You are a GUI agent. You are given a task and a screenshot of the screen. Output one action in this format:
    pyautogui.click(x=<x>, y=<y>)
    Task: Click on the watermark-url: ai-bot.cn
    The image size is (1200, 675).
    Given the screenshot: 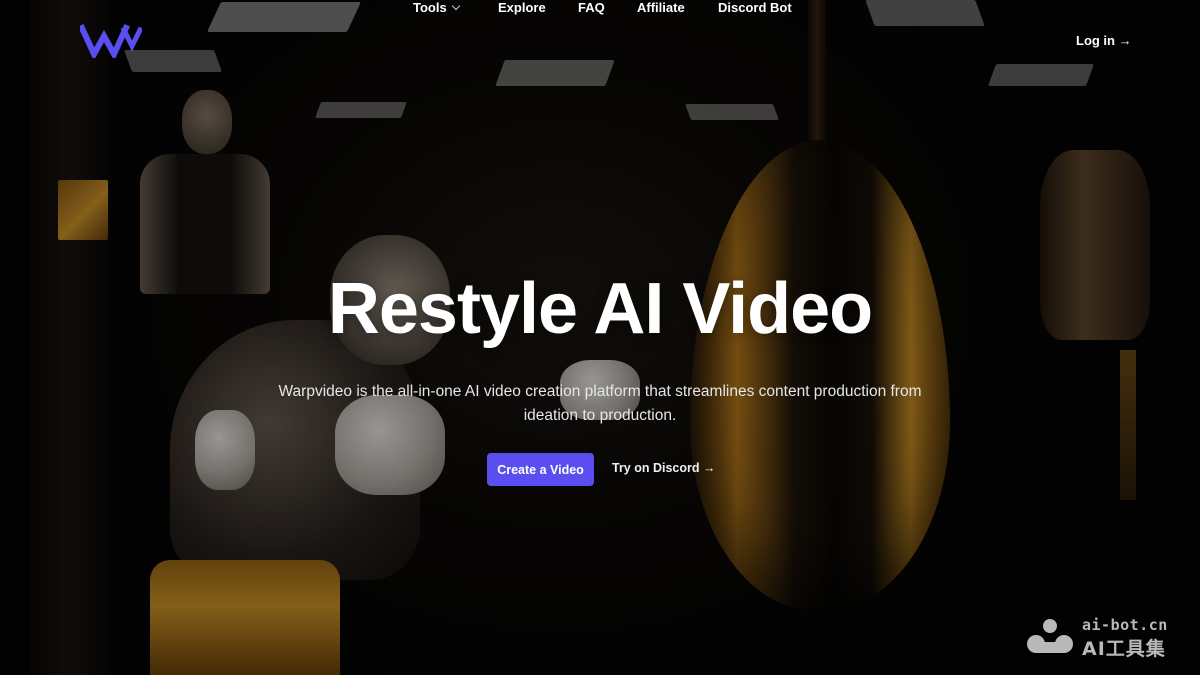 What is the action you would take?
    pyautogui.click(x=1125, y=625)
    